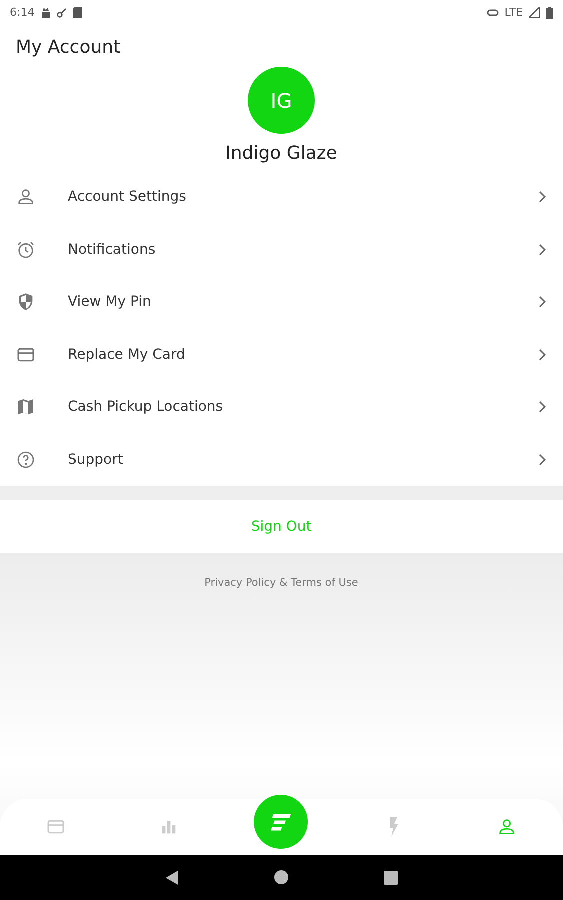  Describe the element at coordinates (513, 12) in the screenshot. I see `network-type: LTE` at that location.